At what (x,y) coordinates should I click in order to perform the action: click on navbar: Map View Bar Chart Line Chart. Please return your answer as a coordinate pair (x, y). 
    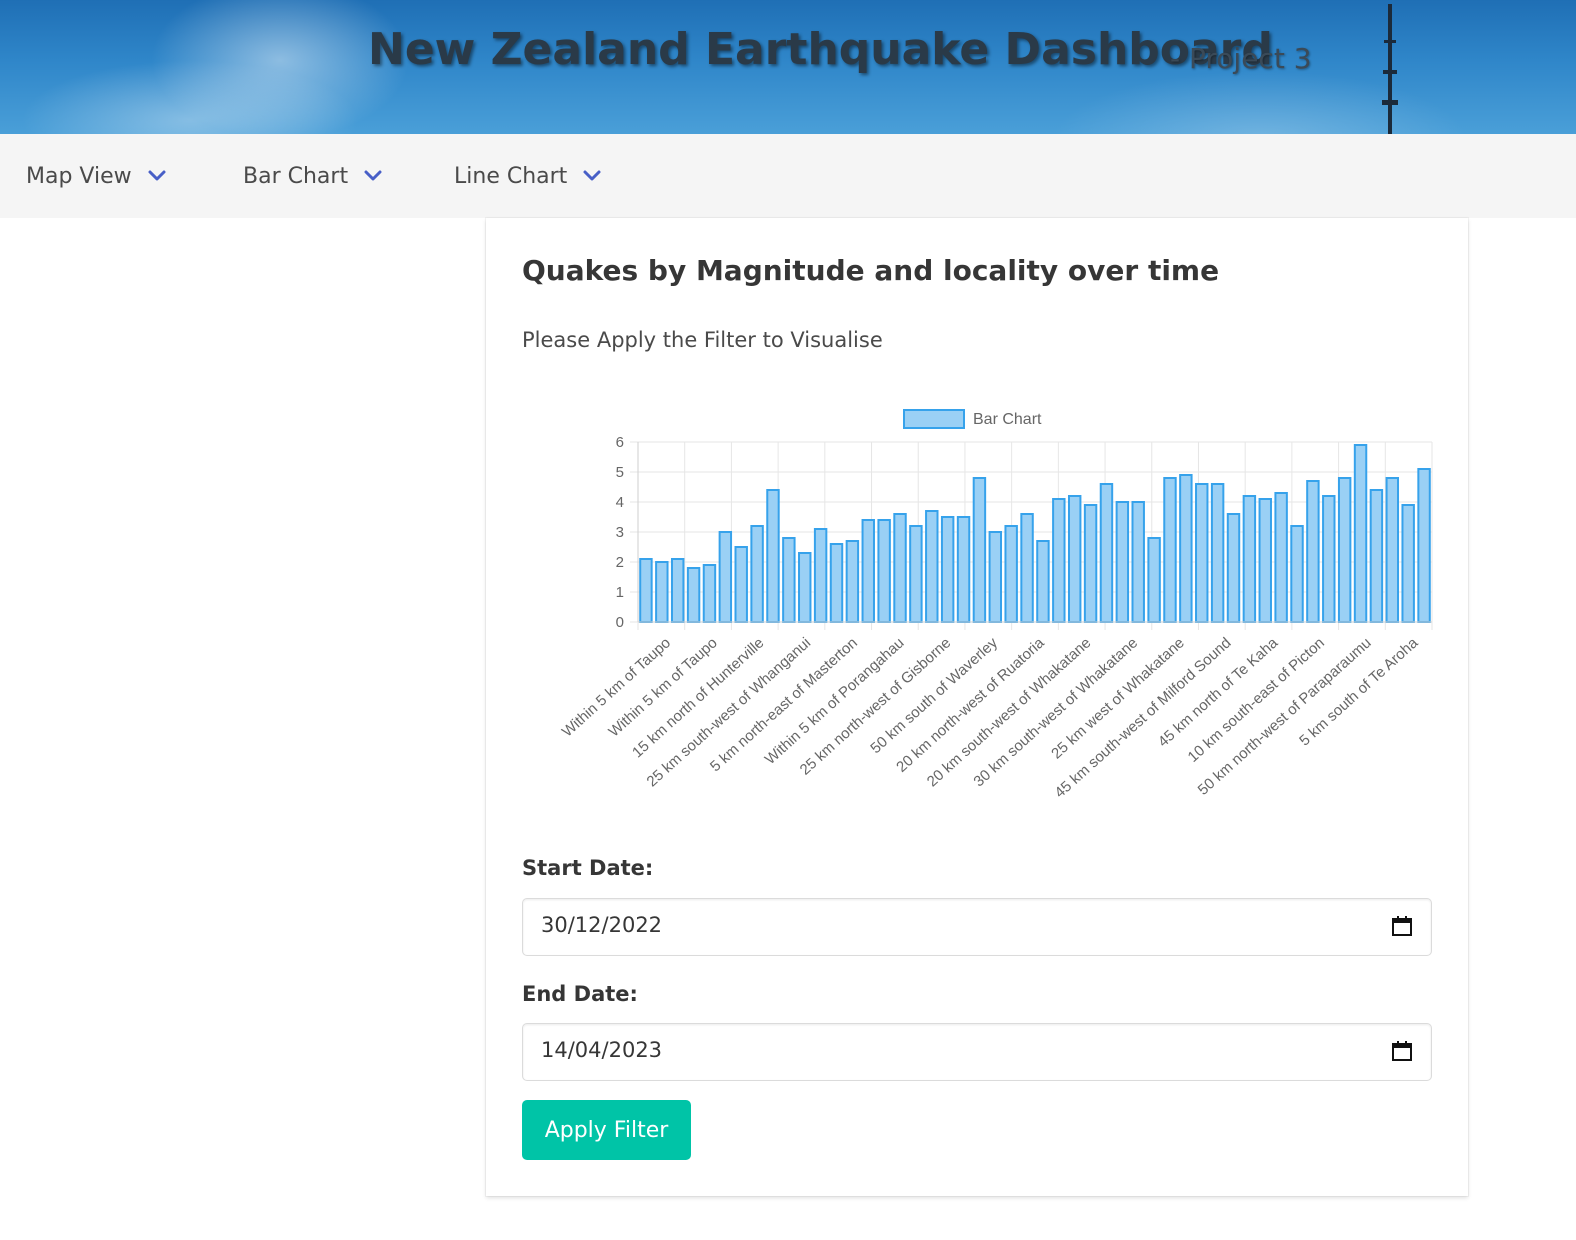
    Looking at the image, I should click on (788, 176).